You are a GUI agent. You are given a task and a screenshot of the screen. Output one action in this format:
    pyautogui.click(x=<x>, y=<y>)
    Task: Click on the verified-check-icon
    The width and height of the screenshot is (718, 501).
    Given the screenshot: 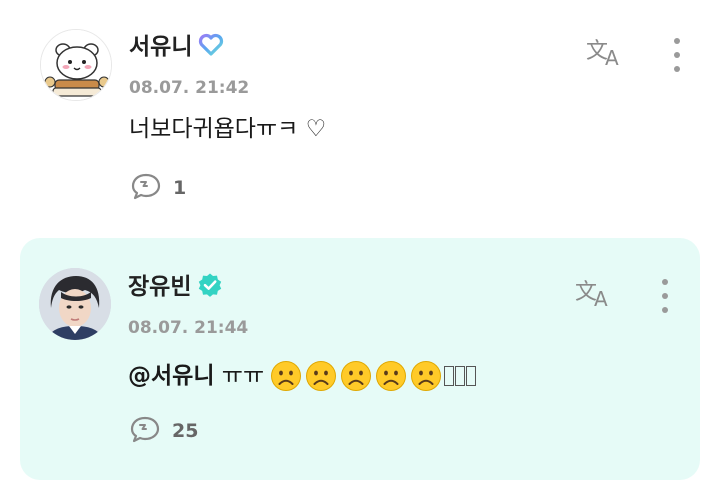 What is the action you would take?
    pyautogui.click(x=210, y=287)
    